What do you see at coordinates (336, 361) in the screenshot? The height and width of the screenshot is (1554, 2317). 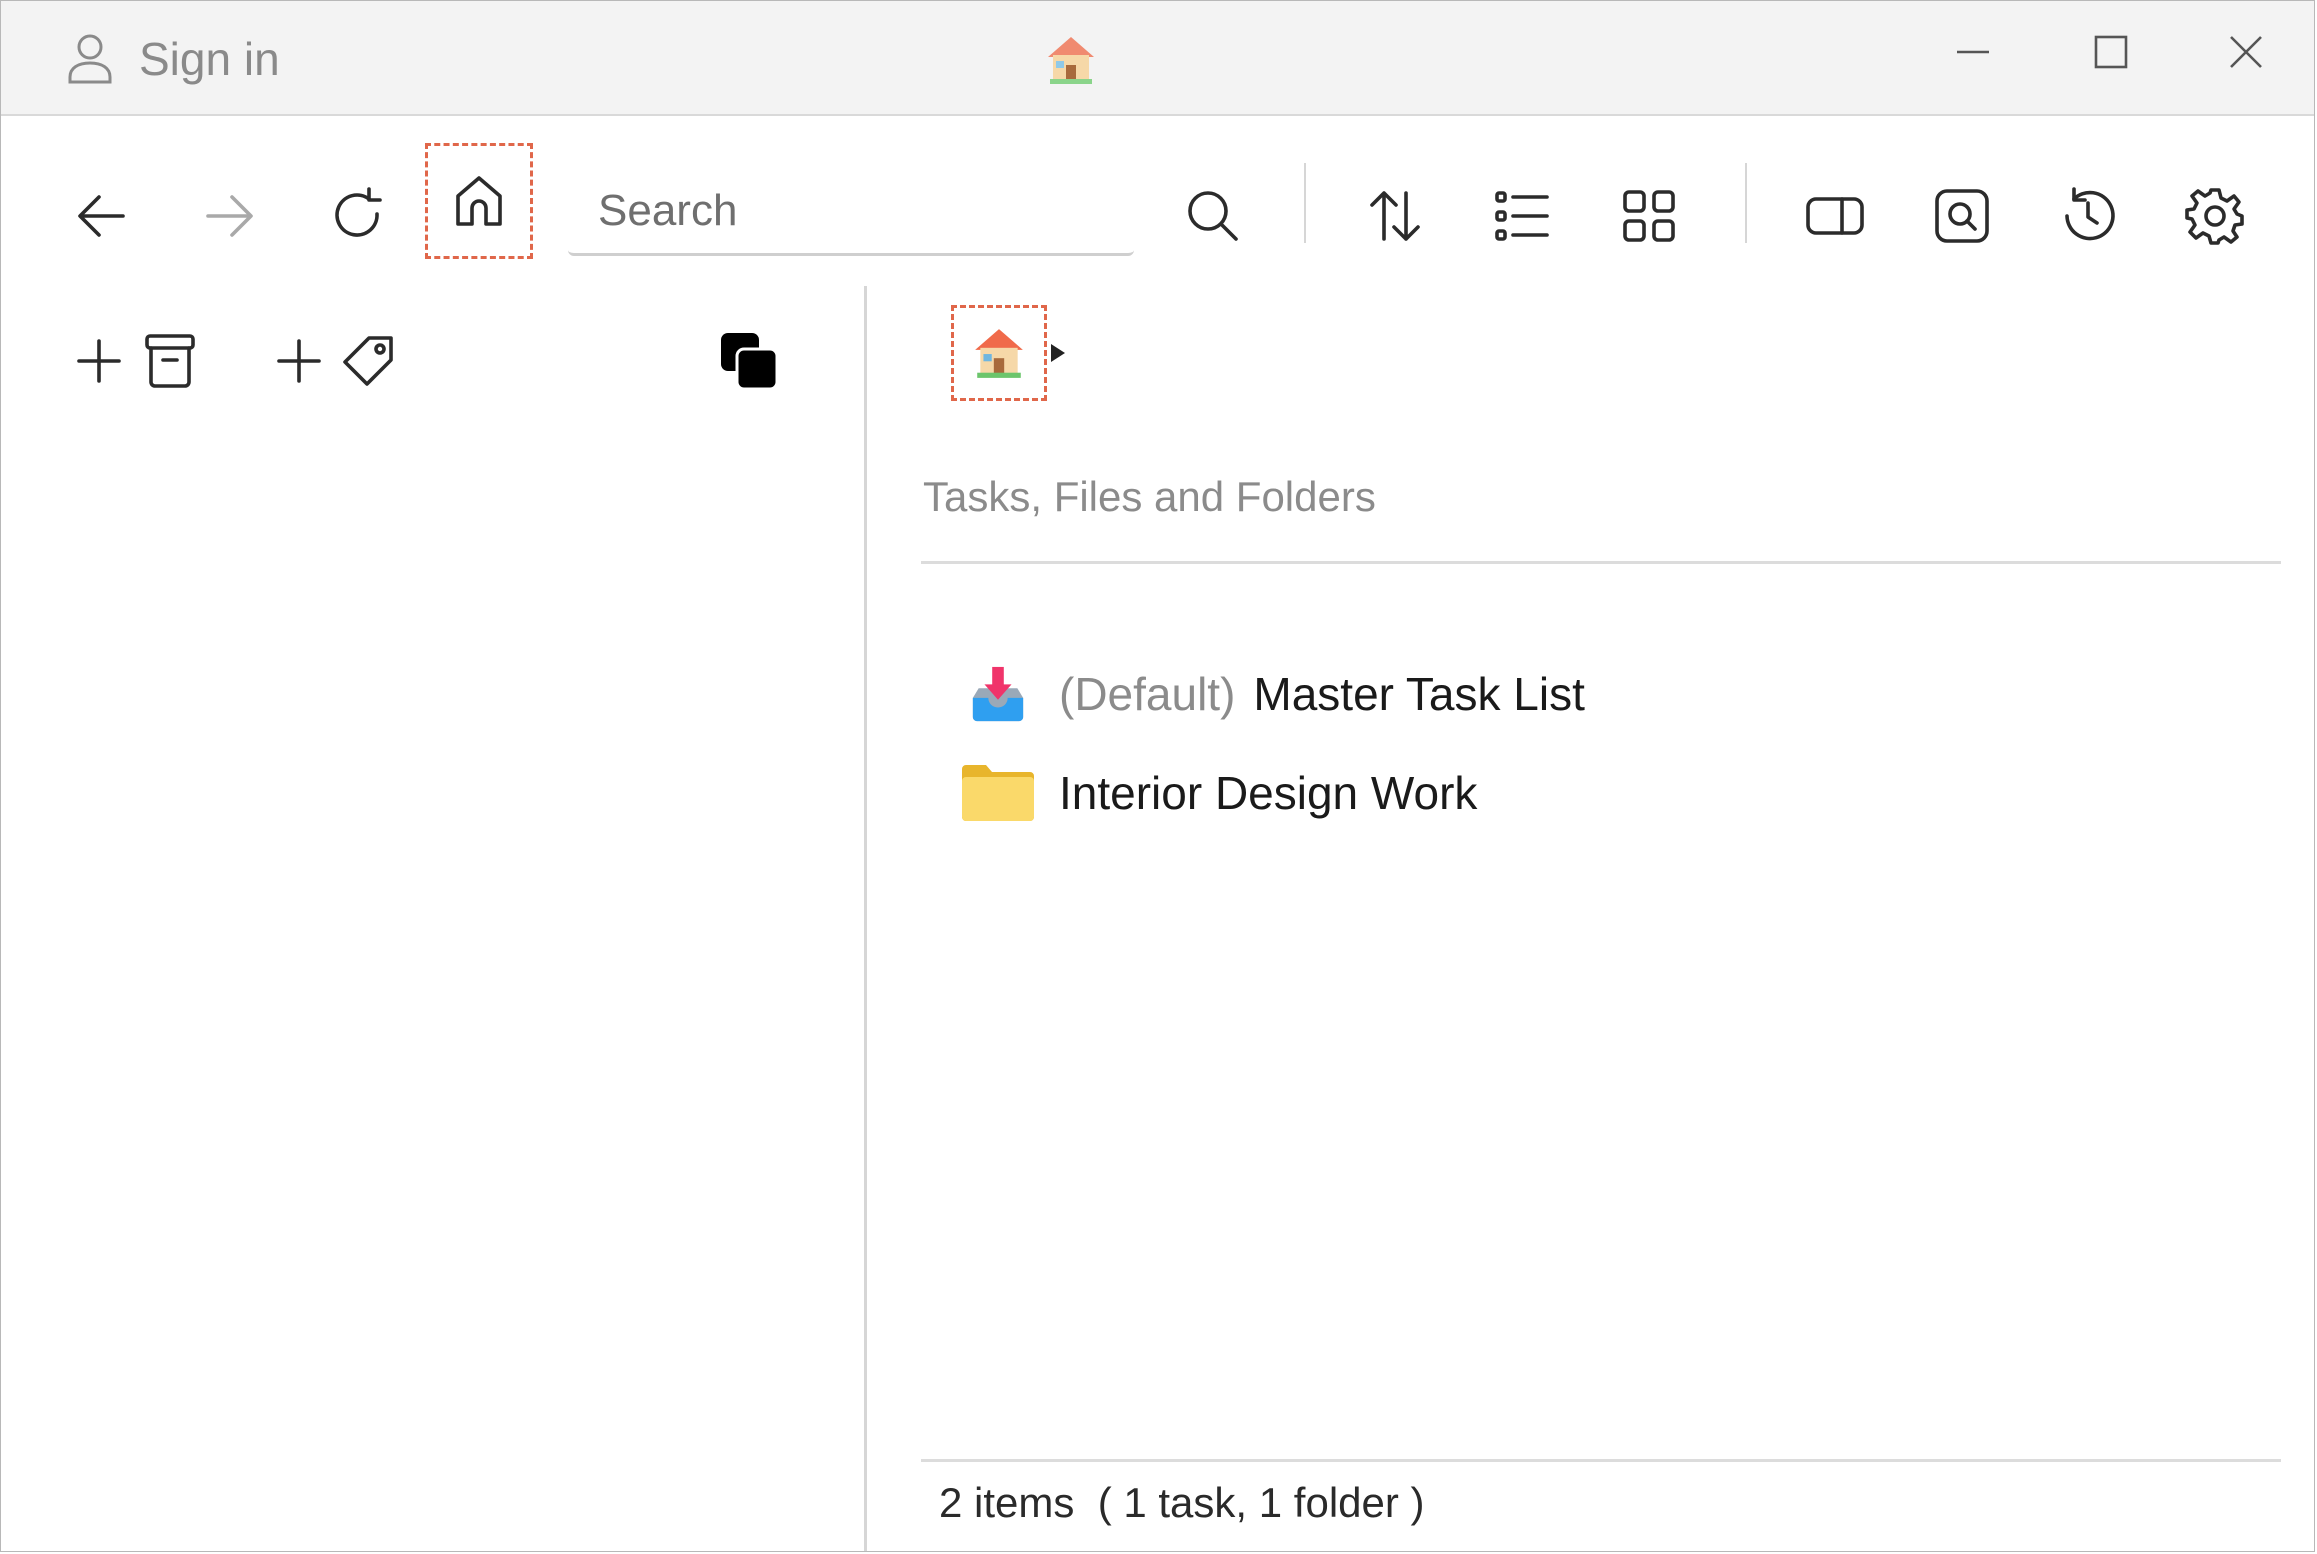 I see `add-tag-button` at bounding box center [336, 361].